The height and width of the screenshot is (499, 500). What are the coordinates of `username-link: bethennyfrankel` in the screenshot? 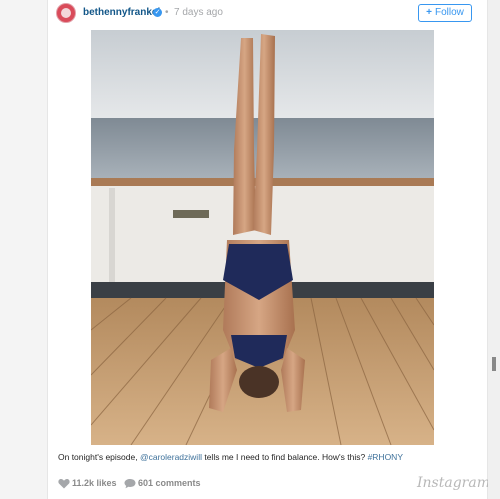 It's located at (121, 12).